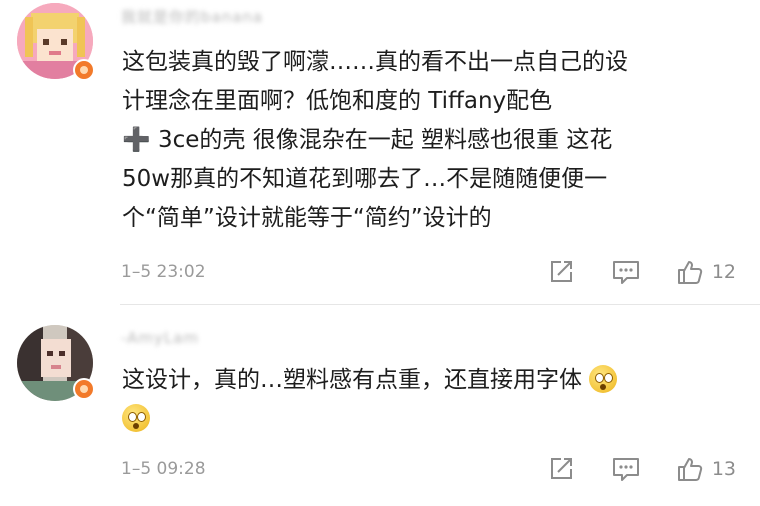  I want to click on comment-line: 50w那真的不知道花到哪去了…不是随随便便一, so click(365, 179).